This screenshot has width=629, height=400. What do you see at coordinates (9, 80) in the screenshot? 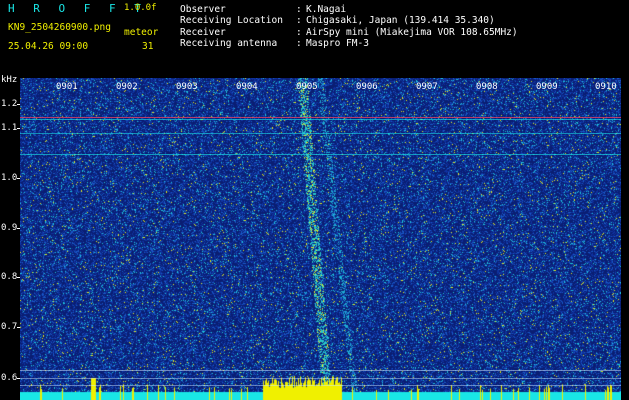
I see `y-axis-unit: kHz` at bounding box center [9, 80].